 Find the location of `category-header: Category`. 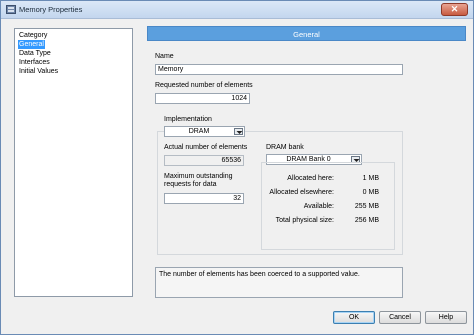

category-header: Category is located at coordinates (33, 35).